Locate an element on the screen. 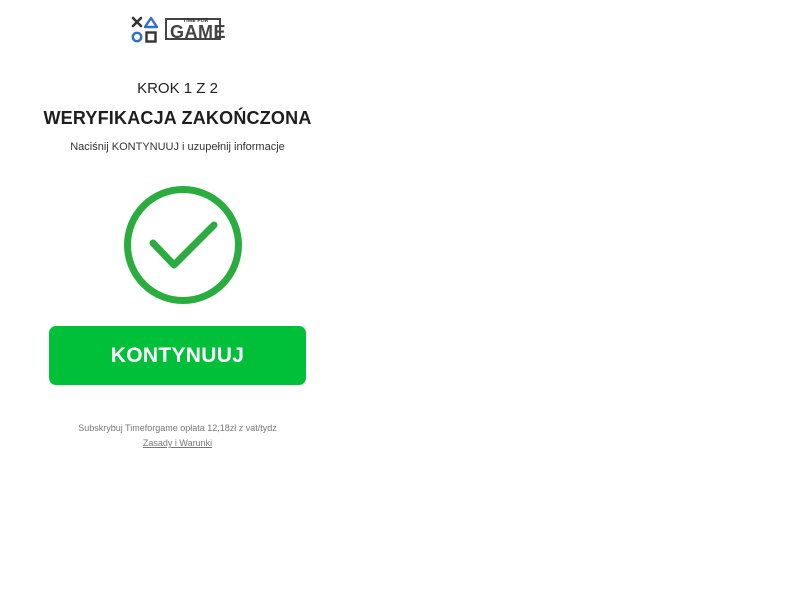 The width and height of the screenshot is (800, 600). step-indicator: KROK 1 Z 2 is located at coordinates (177, 88).